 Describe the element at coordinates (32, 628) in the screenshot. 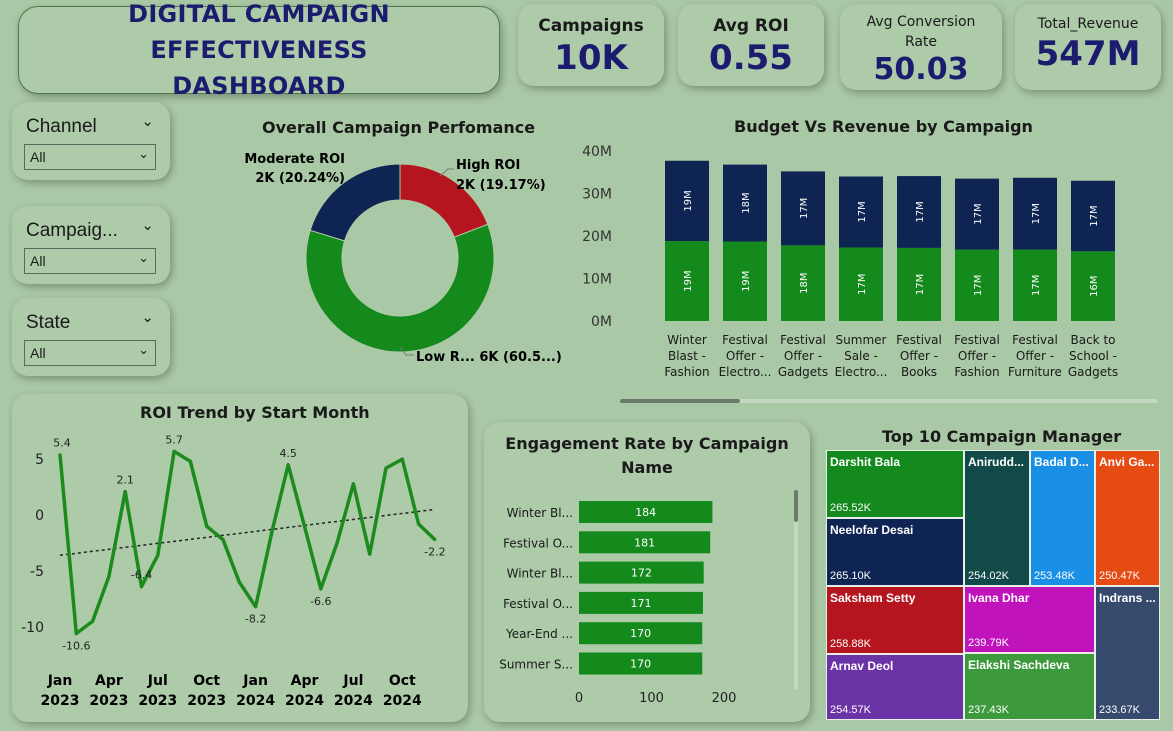

I see `y-tick-label: -10` at that location.